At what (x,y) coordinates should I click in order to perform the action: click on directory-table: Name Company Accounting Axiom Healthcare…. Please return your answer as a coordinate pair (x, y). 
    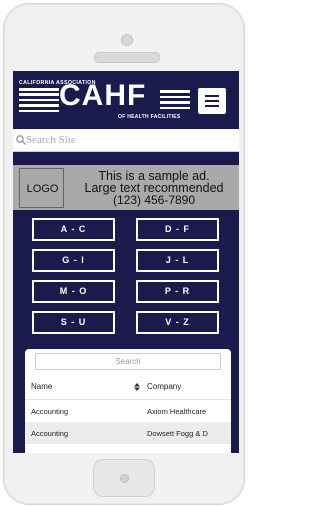
    Looking at the image, I should click on (128, 401).